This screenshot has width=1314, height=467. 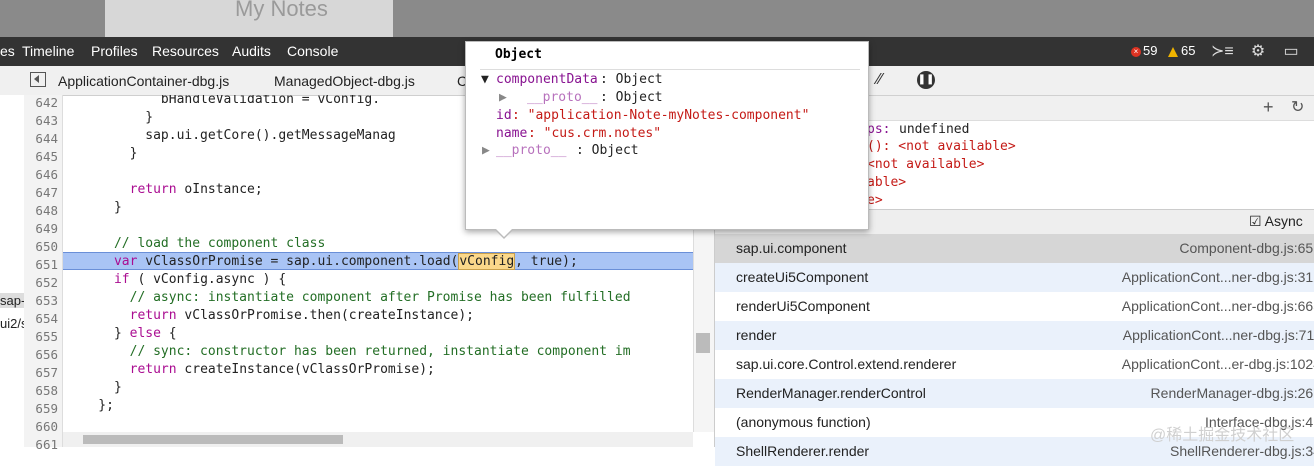 I want to click on call-frame: render ApplicationCont...ner-dbg.js:711, so click(x=1014, y=336).